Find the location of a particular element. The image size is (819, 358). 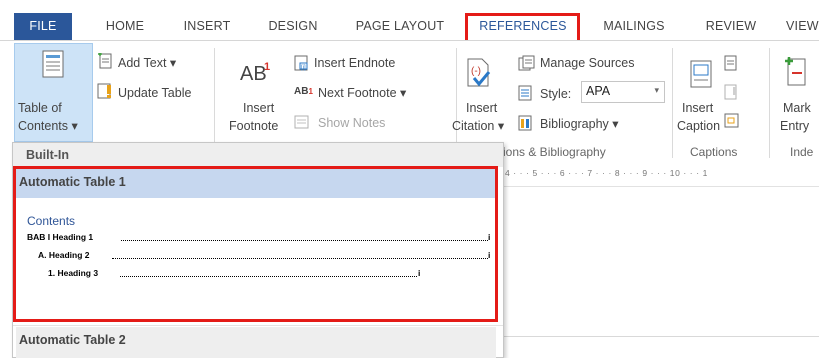

insert-endnote-icon: [i] is located at coordinates (301, 63).